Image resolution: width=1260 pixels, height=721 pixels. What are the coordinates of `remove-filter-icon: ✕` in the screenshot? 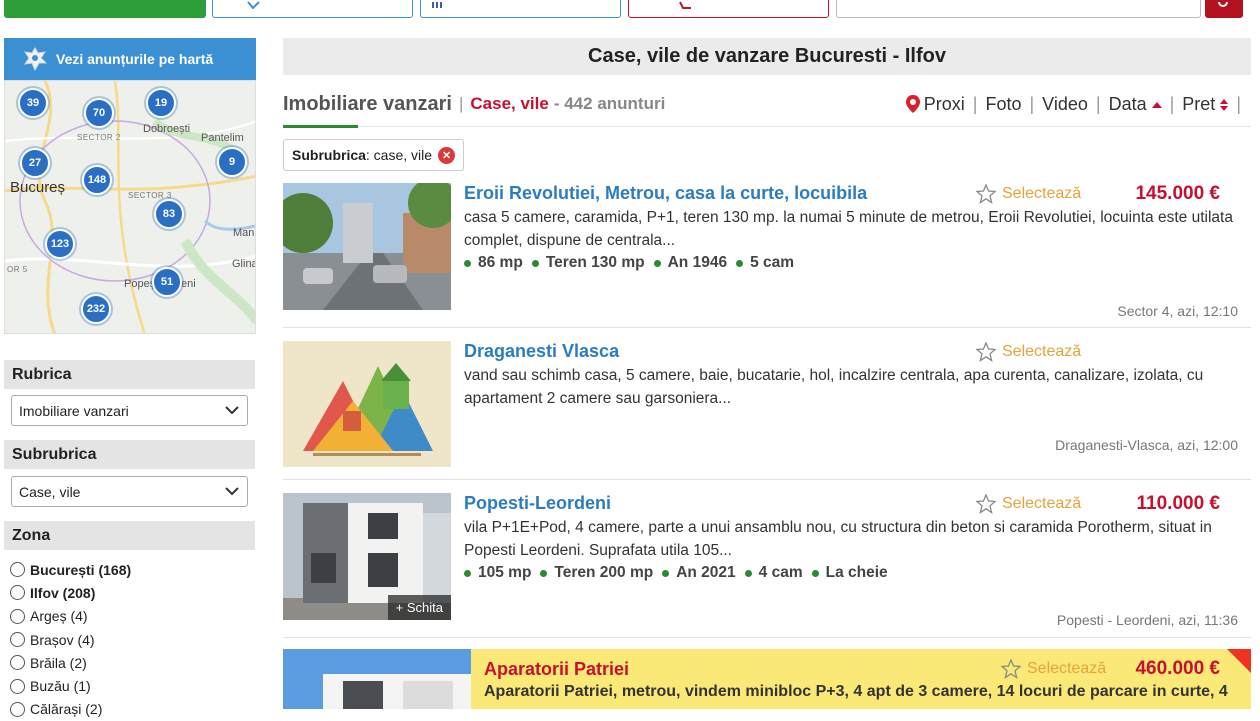 It's located at (447, 155).